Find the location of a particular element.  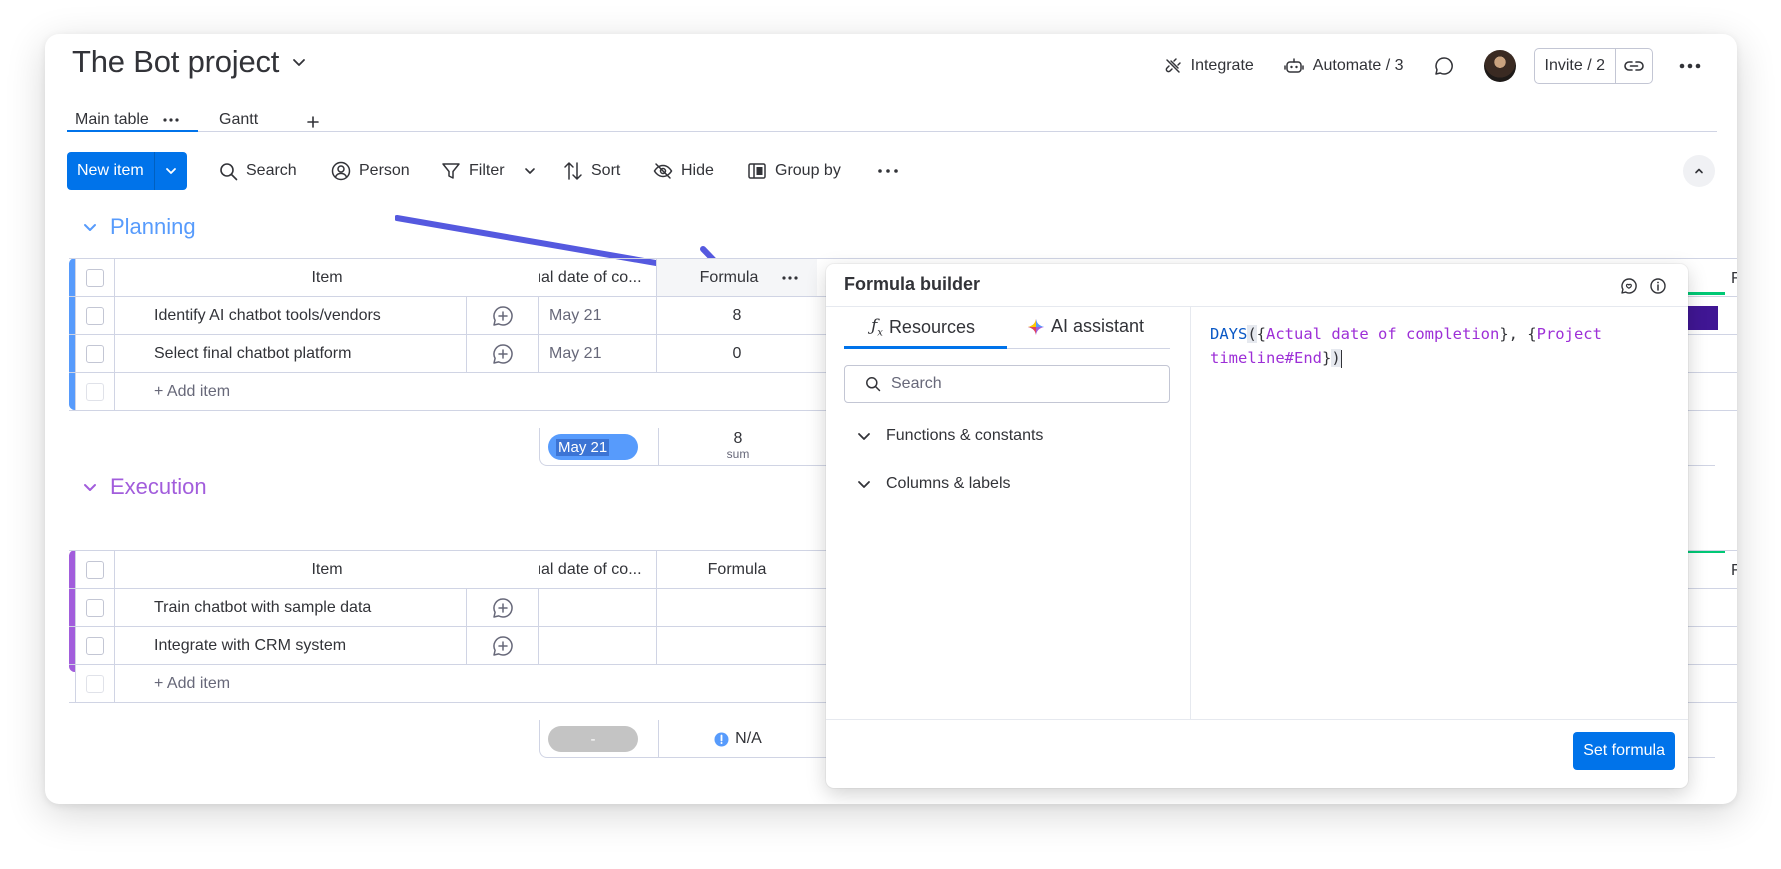

summary-date-pill: - is located at coordinates (593, 739).